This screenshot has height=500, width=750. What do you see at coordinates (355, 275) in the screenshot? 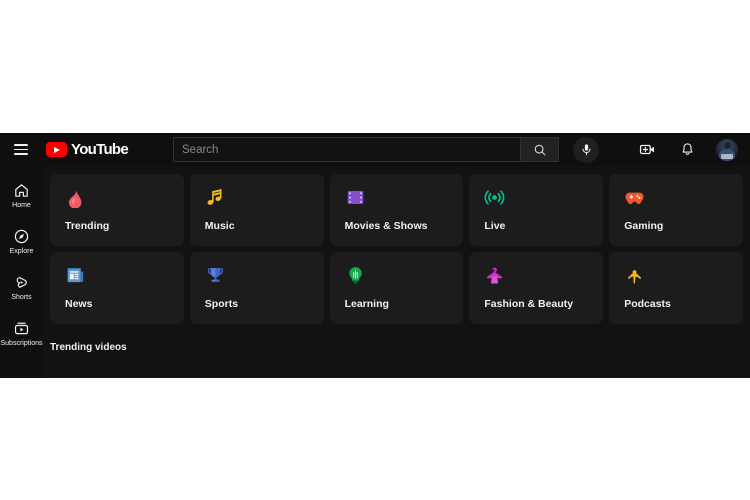
I see `lightbulb-emoji-icon` at bounding box center [355, 275].